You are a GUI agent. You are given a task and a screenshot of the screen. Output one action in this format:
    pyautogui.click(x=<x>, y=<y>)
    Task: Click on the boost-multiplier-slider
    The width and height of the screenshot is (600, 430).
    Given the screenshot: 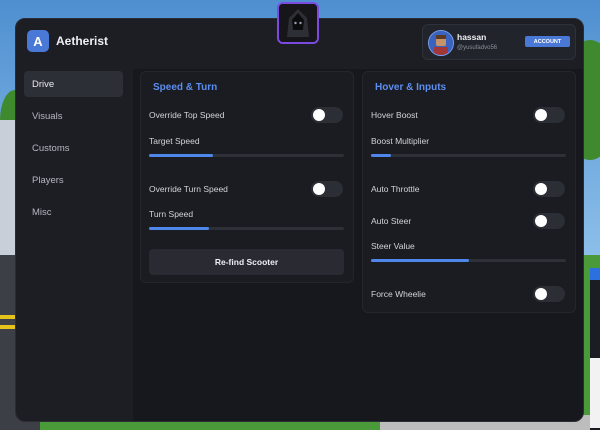 What is the action you would take?
    pyautogui.click(x=468, y=155)
    